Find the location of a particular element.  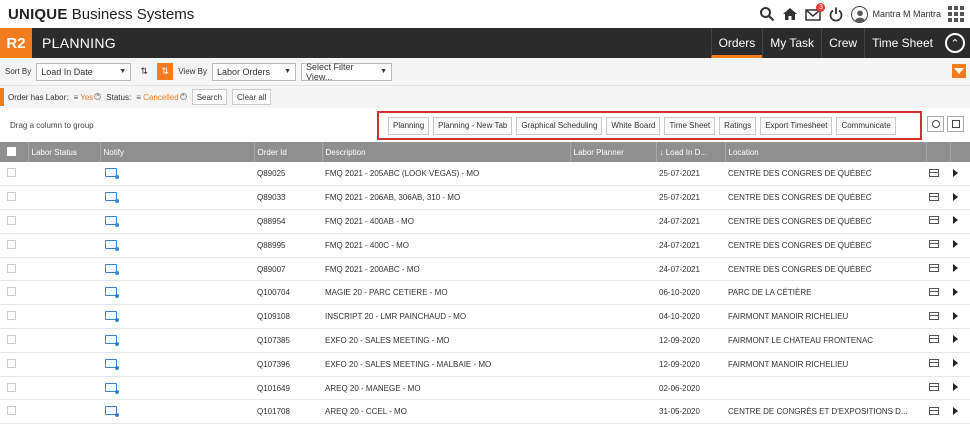

time-sheet-button: Time Sheet is located at coordinates (690, 125).